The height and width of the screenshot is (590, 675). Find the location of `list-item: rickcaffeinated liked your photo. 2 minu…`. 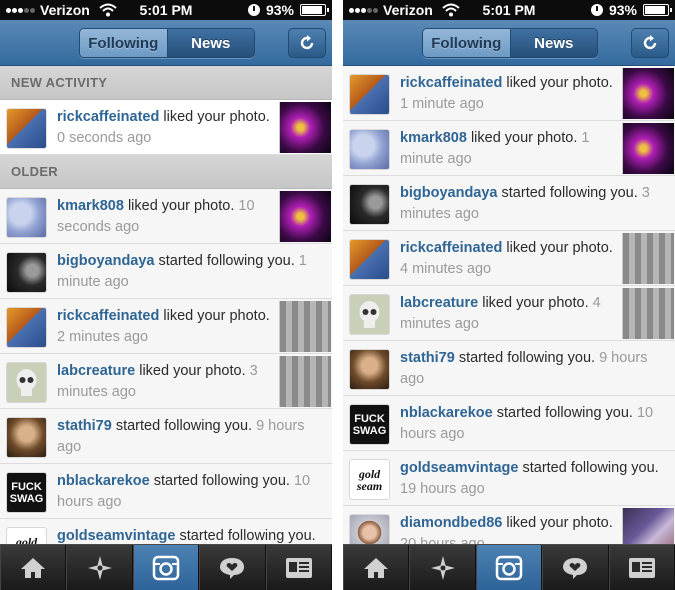

list-item: rickcaffeinated liked your photo. 2 minu… is located at coordinates (166, 326).